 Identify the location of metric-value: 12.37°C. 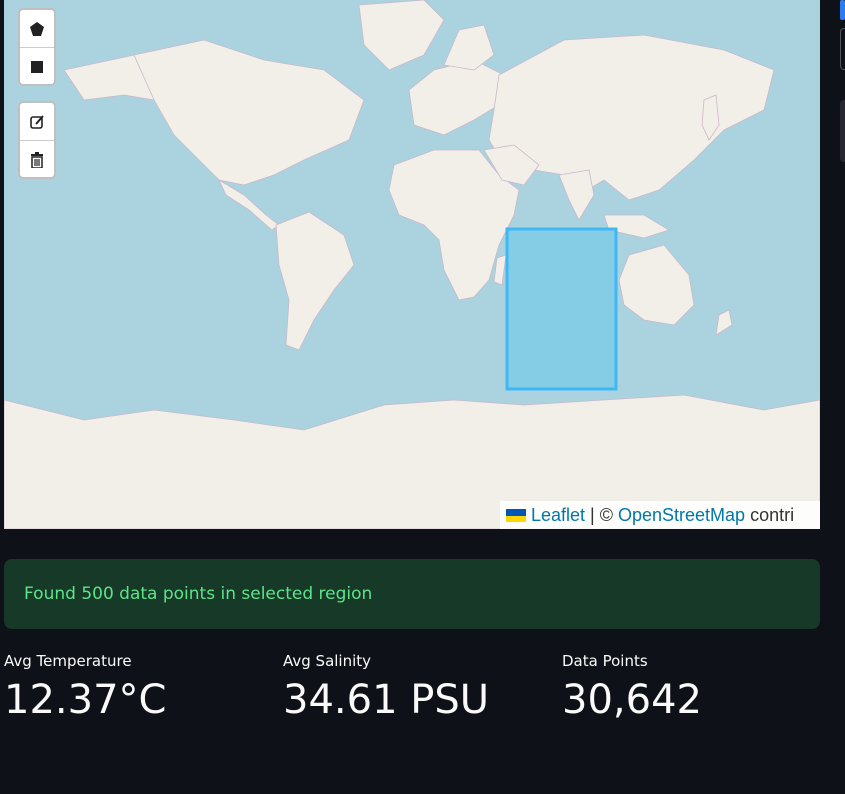
(85, 700).